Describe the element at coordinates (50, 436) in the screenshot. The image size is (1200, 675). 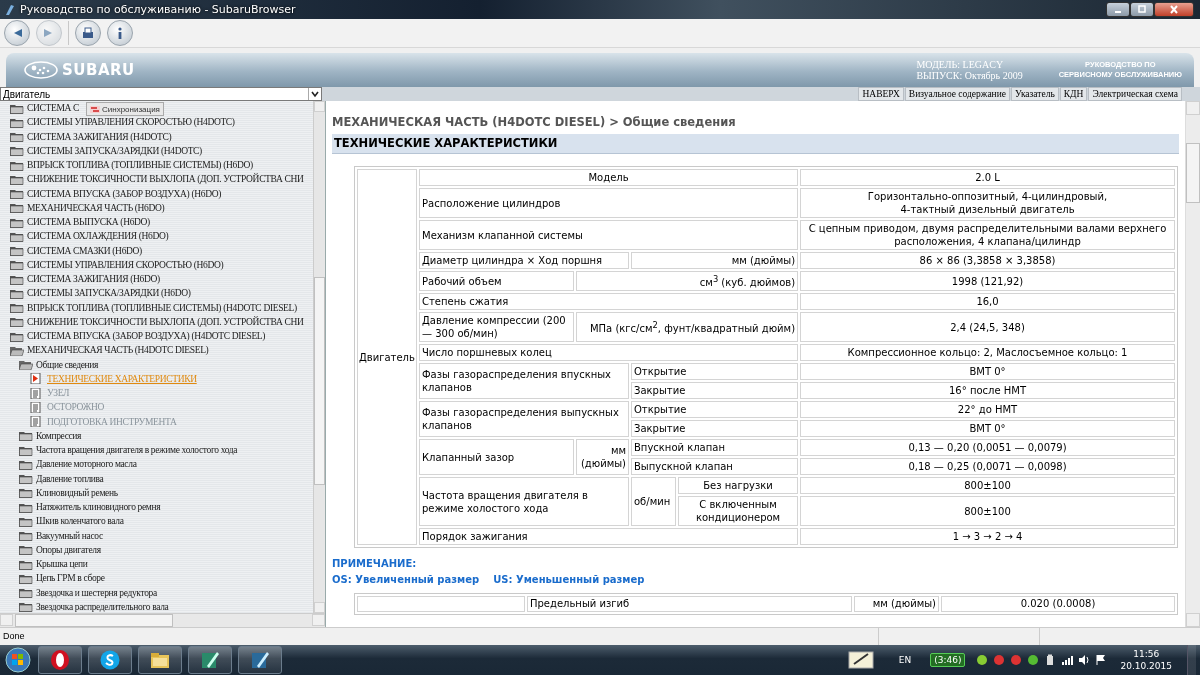
I see `tree-folder-item: Компрессия` at that location.